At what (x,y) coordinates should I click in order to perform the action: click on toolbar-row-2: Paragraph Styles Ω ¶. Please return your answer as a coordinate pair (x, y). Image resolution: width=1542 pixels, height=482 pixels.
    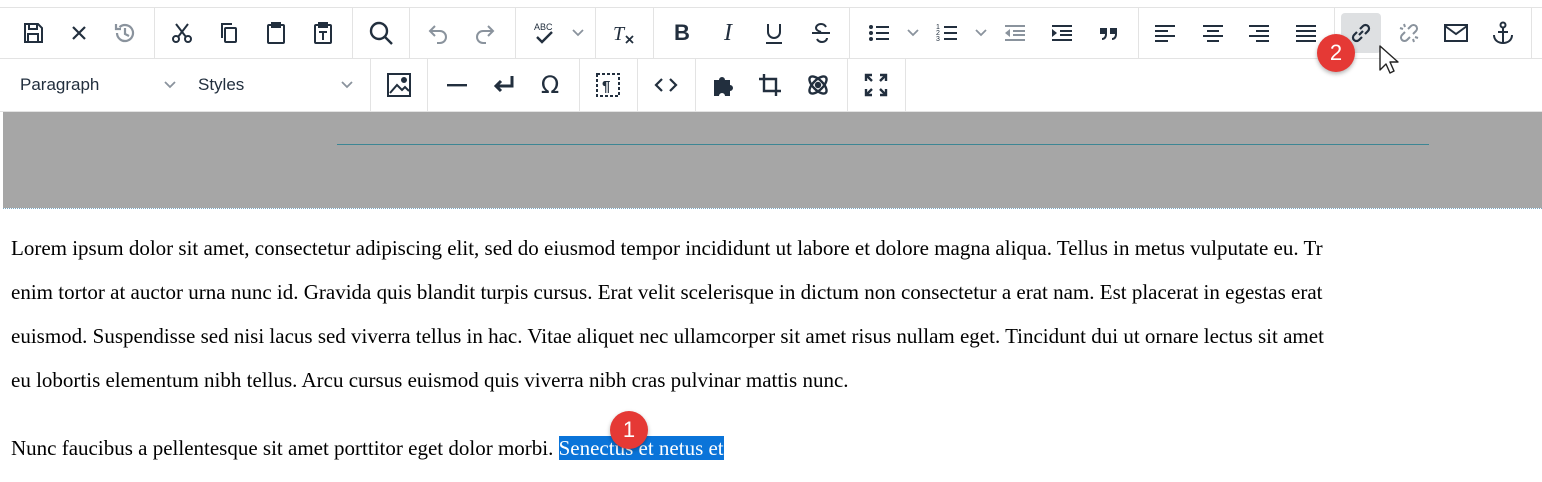
    Looking at the image, I should click on (771, 85).